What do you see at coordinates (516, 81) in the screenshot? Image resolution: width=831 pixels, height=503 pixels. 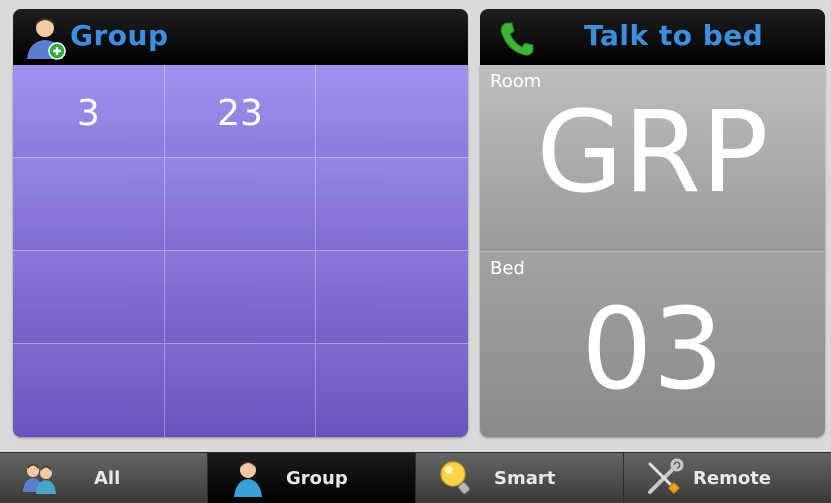 I see `room-label: Room` at bounding box center [516, 81].